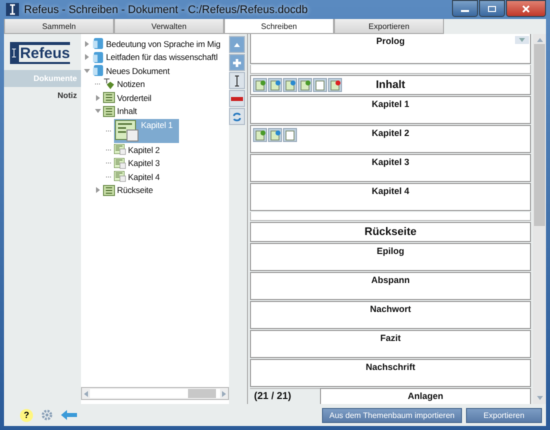 This screenshot has width=550, height=430. Describe the element at coordinates (134, 97) in the screenshot. I see `tree-label: Vorderteil` at that location.